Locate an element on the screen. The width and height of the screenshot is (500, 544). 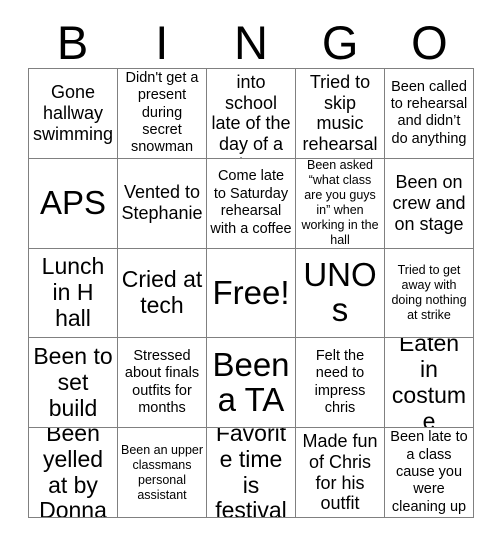
bingo-cell-text: Been on crew and on stage is located at coordinates (429, 202).